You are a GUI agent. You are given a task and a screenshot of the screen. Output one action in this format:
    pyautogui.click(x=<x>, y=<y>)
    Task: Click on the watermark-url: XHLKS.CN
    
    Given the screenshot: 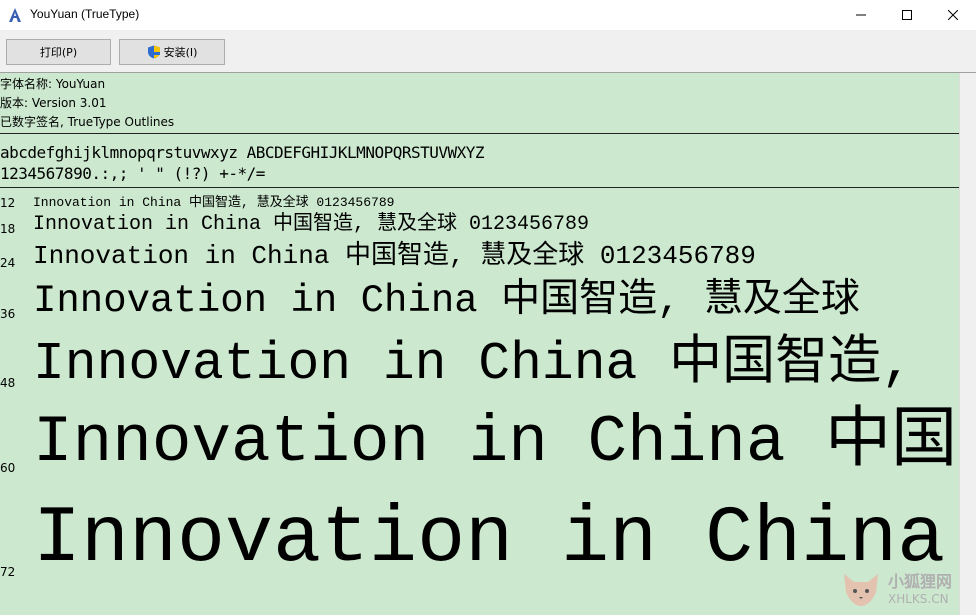 What is the action you would take?
    pyautogui.click(x=918, y=599)
    